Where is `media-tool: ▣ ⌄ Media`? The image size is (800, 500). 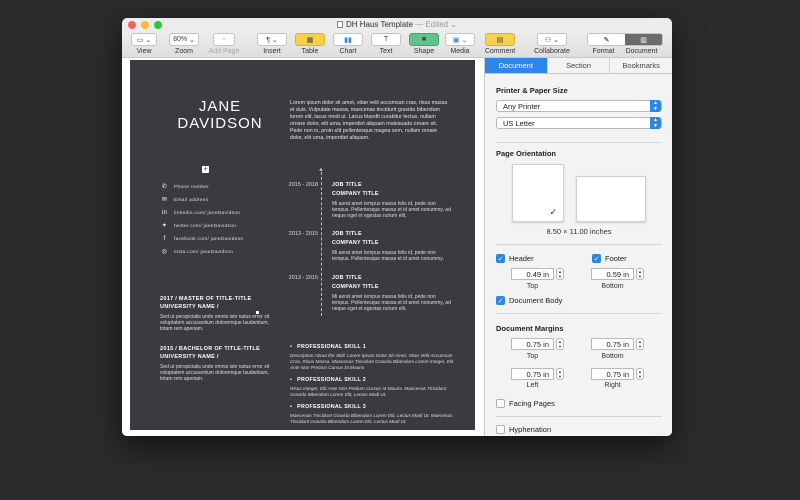
media-tool: ▣ ⌄ Media is located at coordinates (460, 44).